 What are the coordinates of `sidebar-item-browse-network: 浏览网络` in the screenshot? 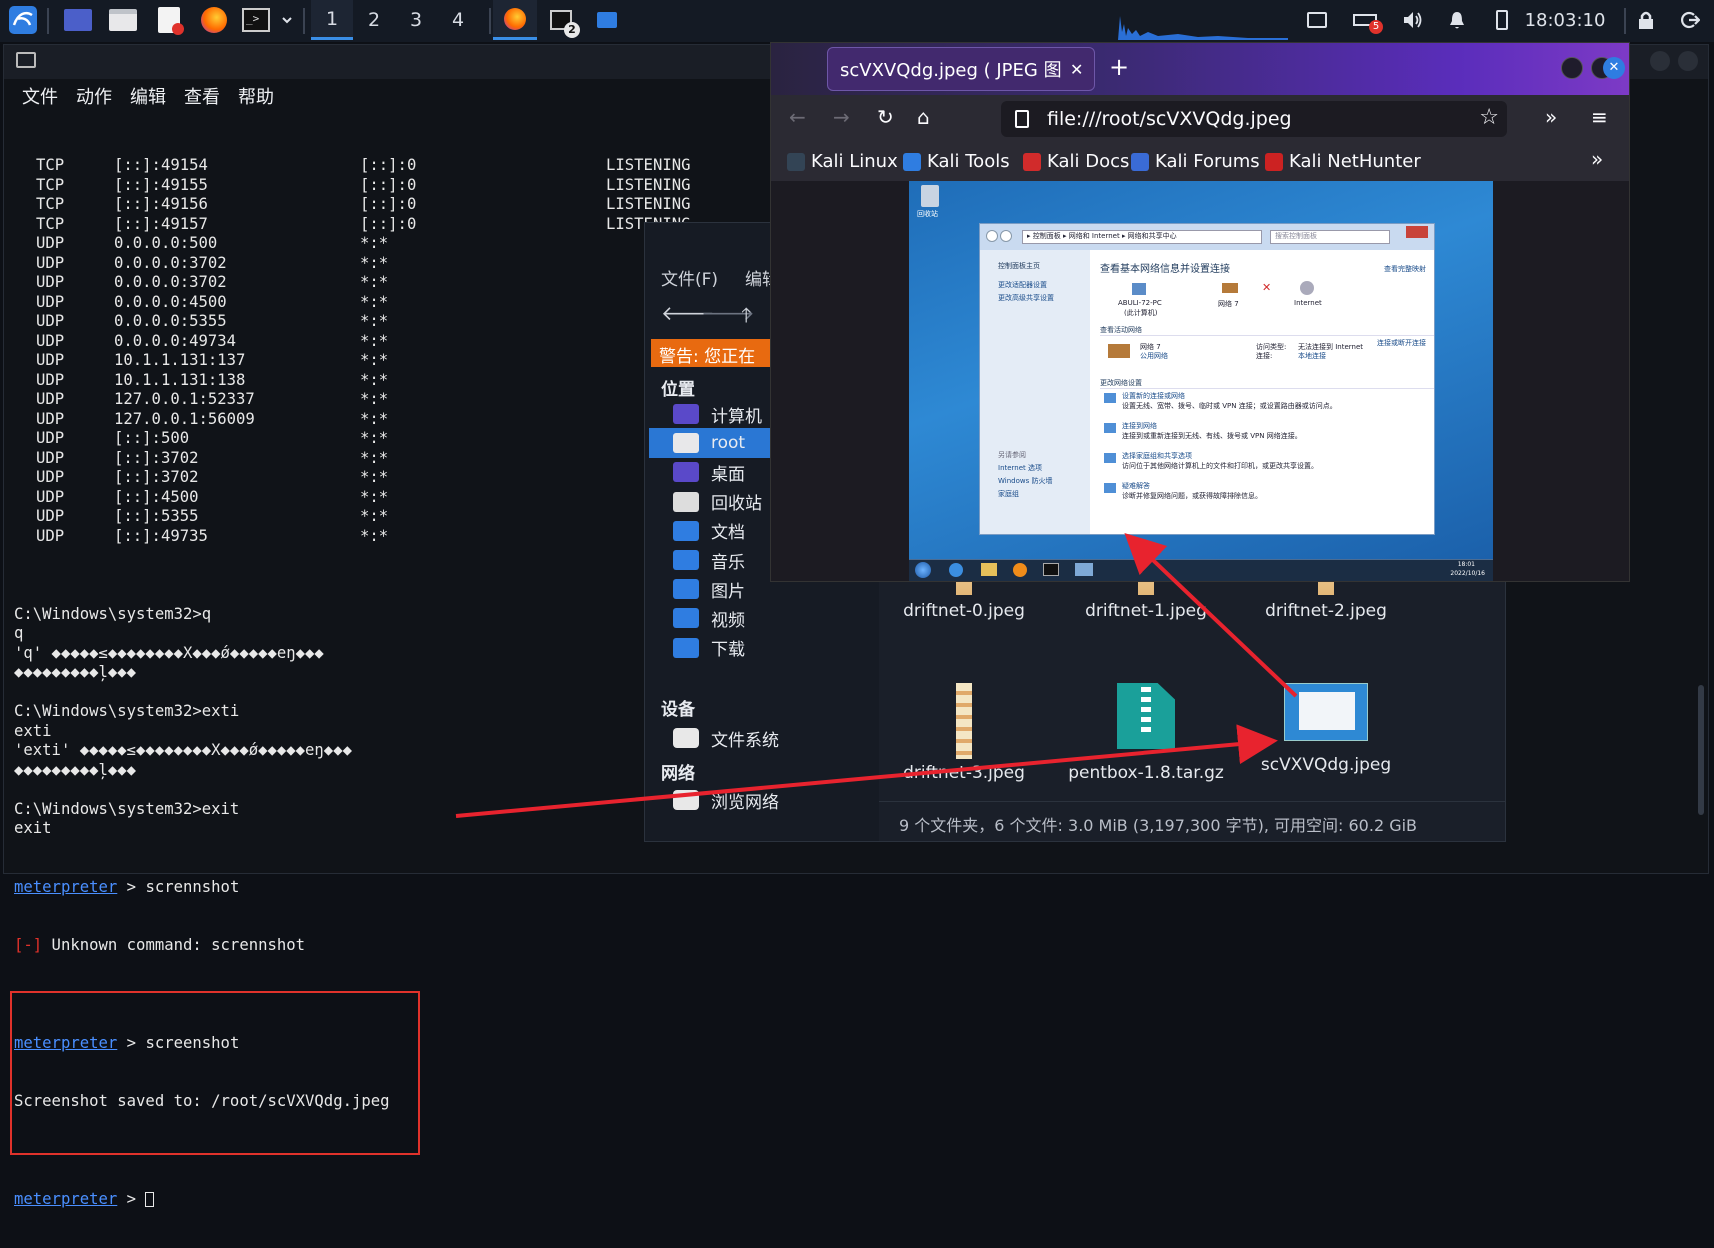 It's located at (764, 800).